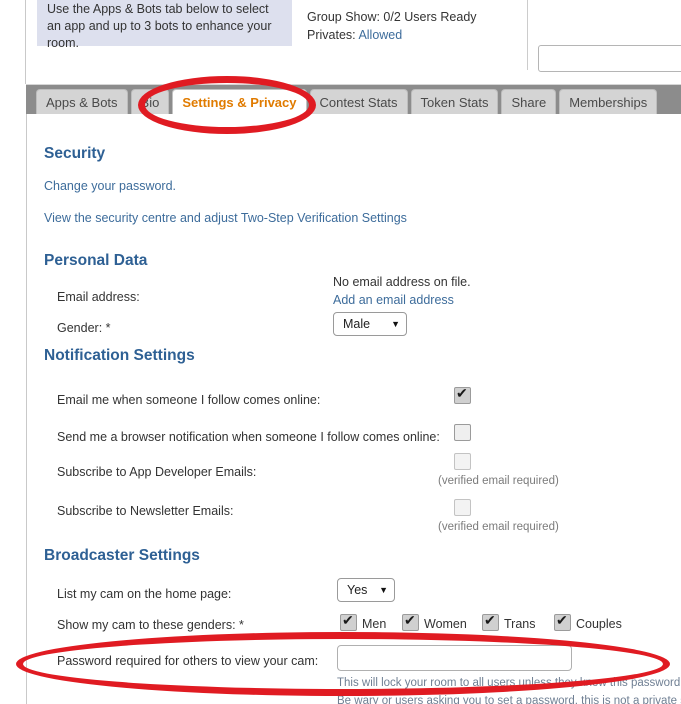 This screenshot has height=704, width=681. I want to click on personal-data-heading: Personal Data, so click(96, 260).